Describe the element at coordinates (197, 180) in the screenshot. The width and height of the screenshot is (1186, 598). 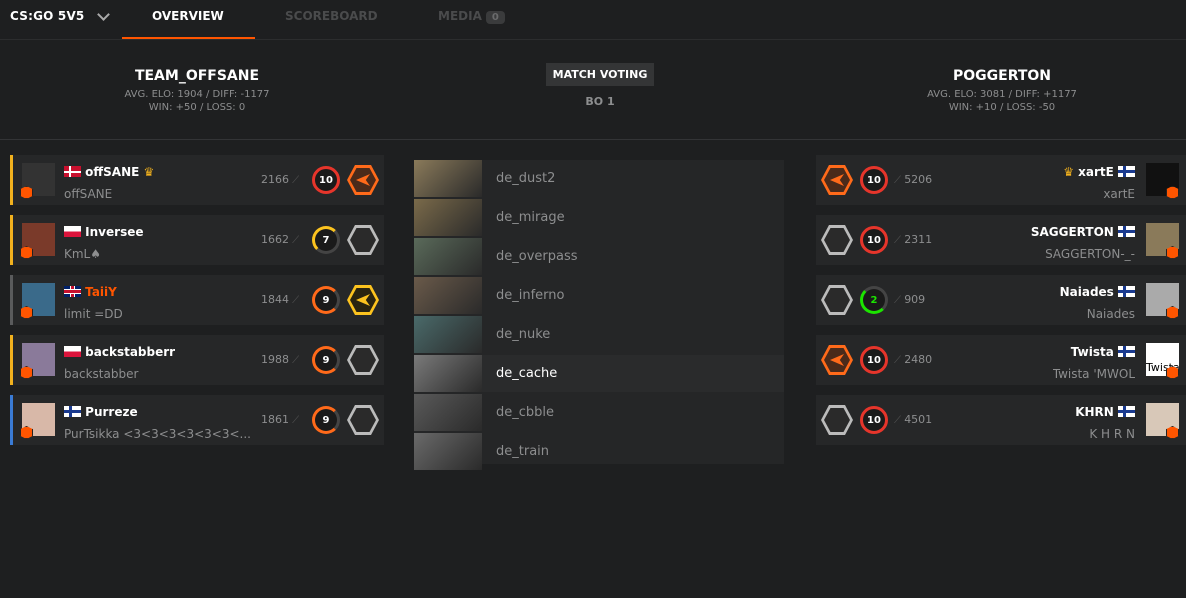
I see `player-card-left: offSANE ♛ offSANE 2166 ⟋ 10` at that location.